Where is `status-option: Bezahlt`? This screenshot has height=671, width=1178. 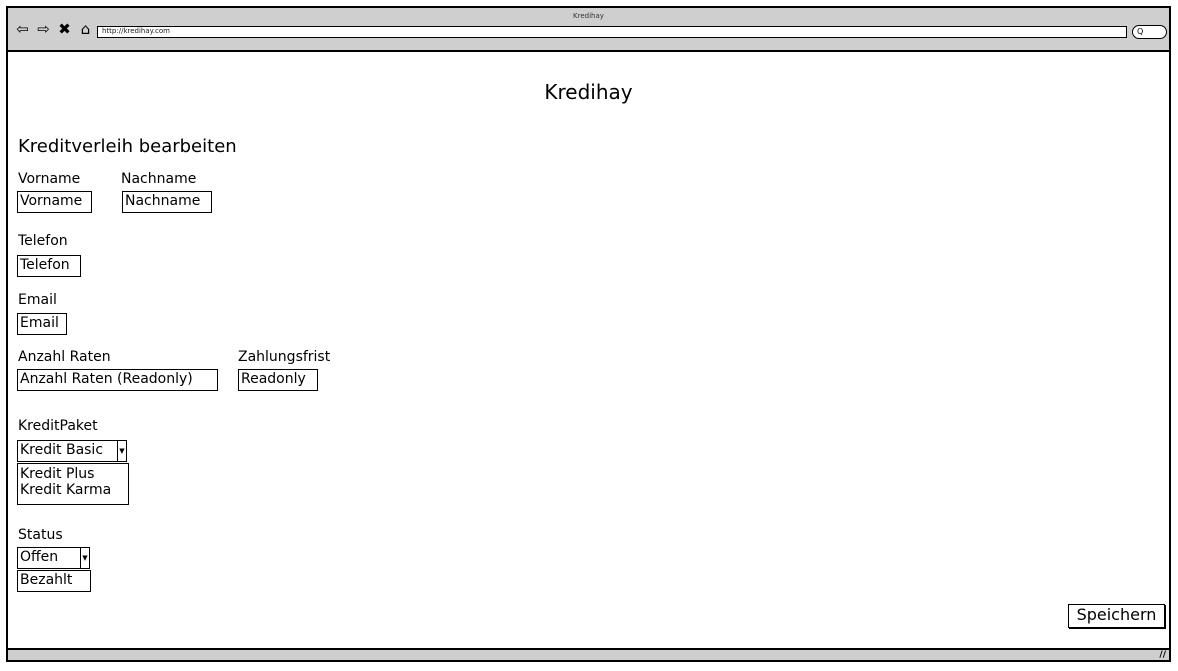
status-option: Bezahlt is located at coordinates (54, 580).